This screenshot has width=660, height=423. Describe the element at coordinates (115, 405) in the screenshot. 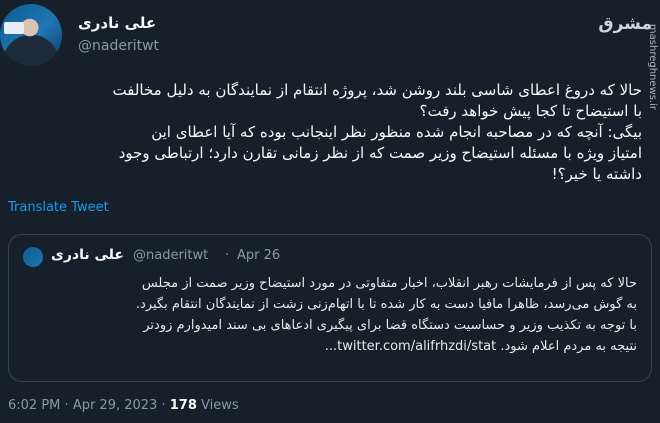

I see `tweet-date: Apr 29, 2023` at that location.